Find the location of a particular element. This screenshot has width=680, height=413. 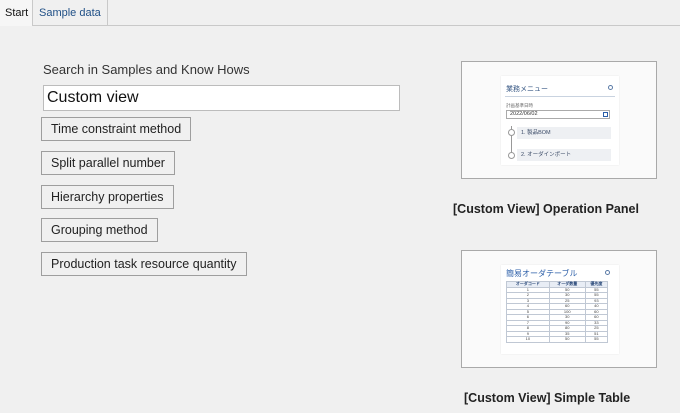

tab-sample-data: Sample data is located at coordinates (71, 13).